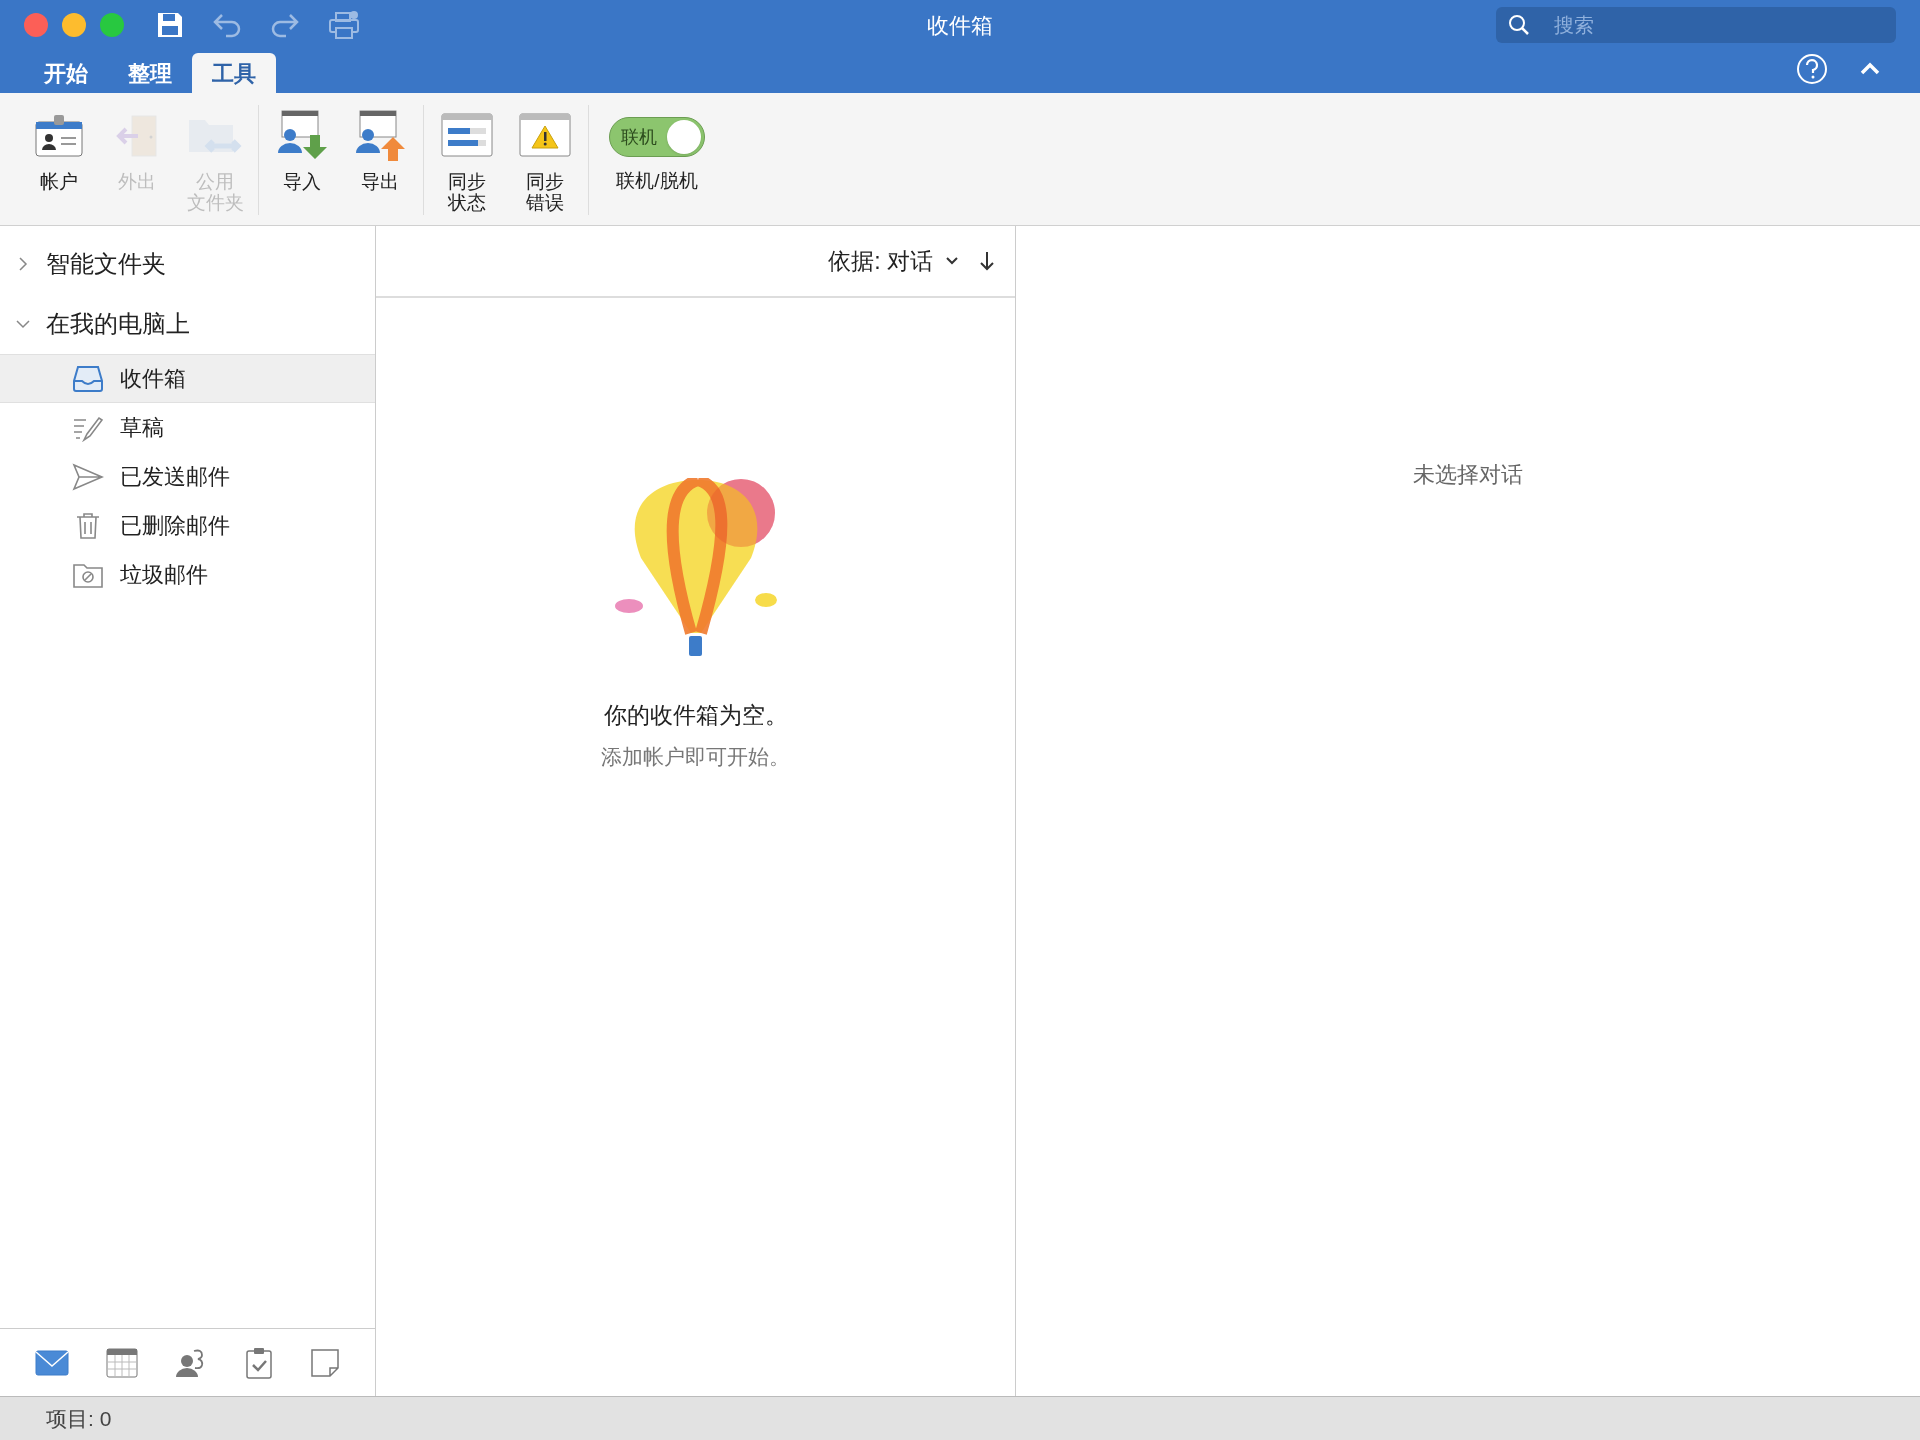 The height and width of the screenshot is (1440, 1920). What do you see at coordinates (380, 160) in the screenshot?
I see `ribbon-button: 导出` at bounding box center [380, 160].